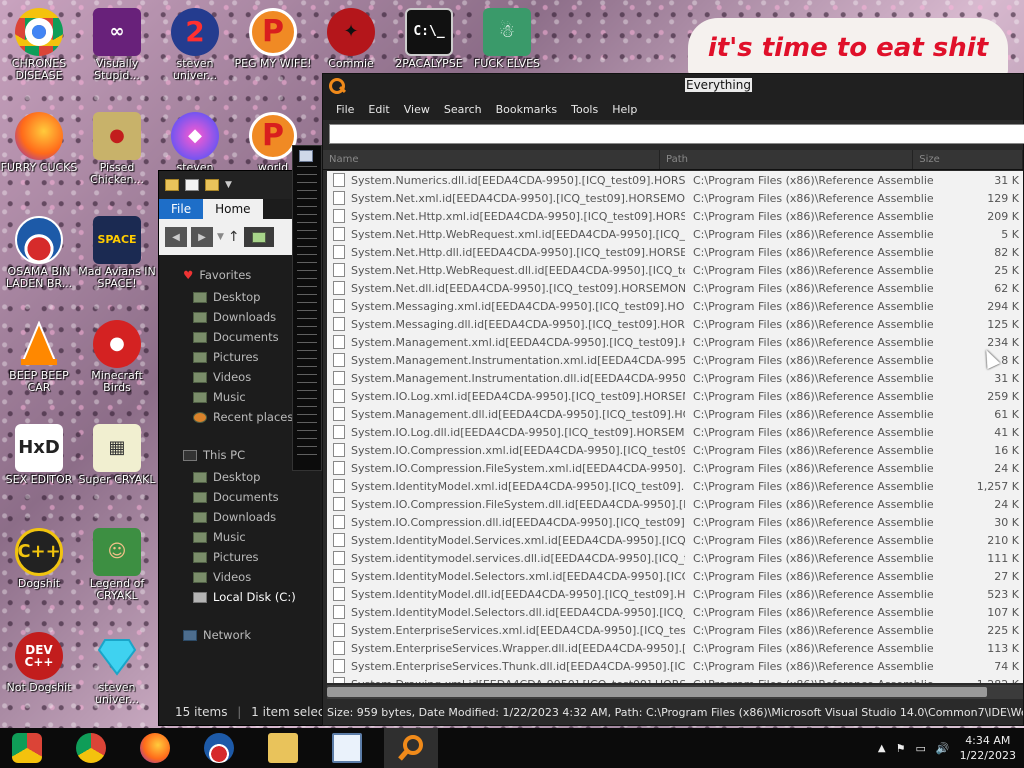  I want to click on column-size: Size, so click(968, 159).